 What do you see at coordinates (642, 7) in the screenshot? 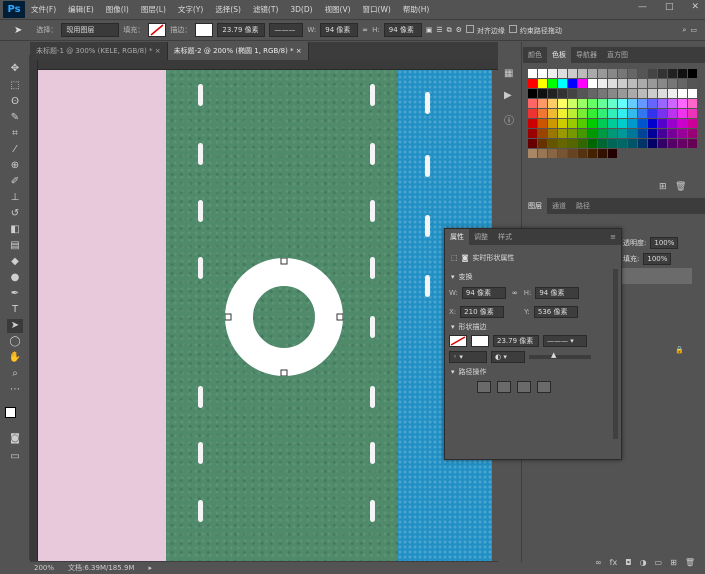
I see `minimize-icon: —` at bounding box center [642, 7].